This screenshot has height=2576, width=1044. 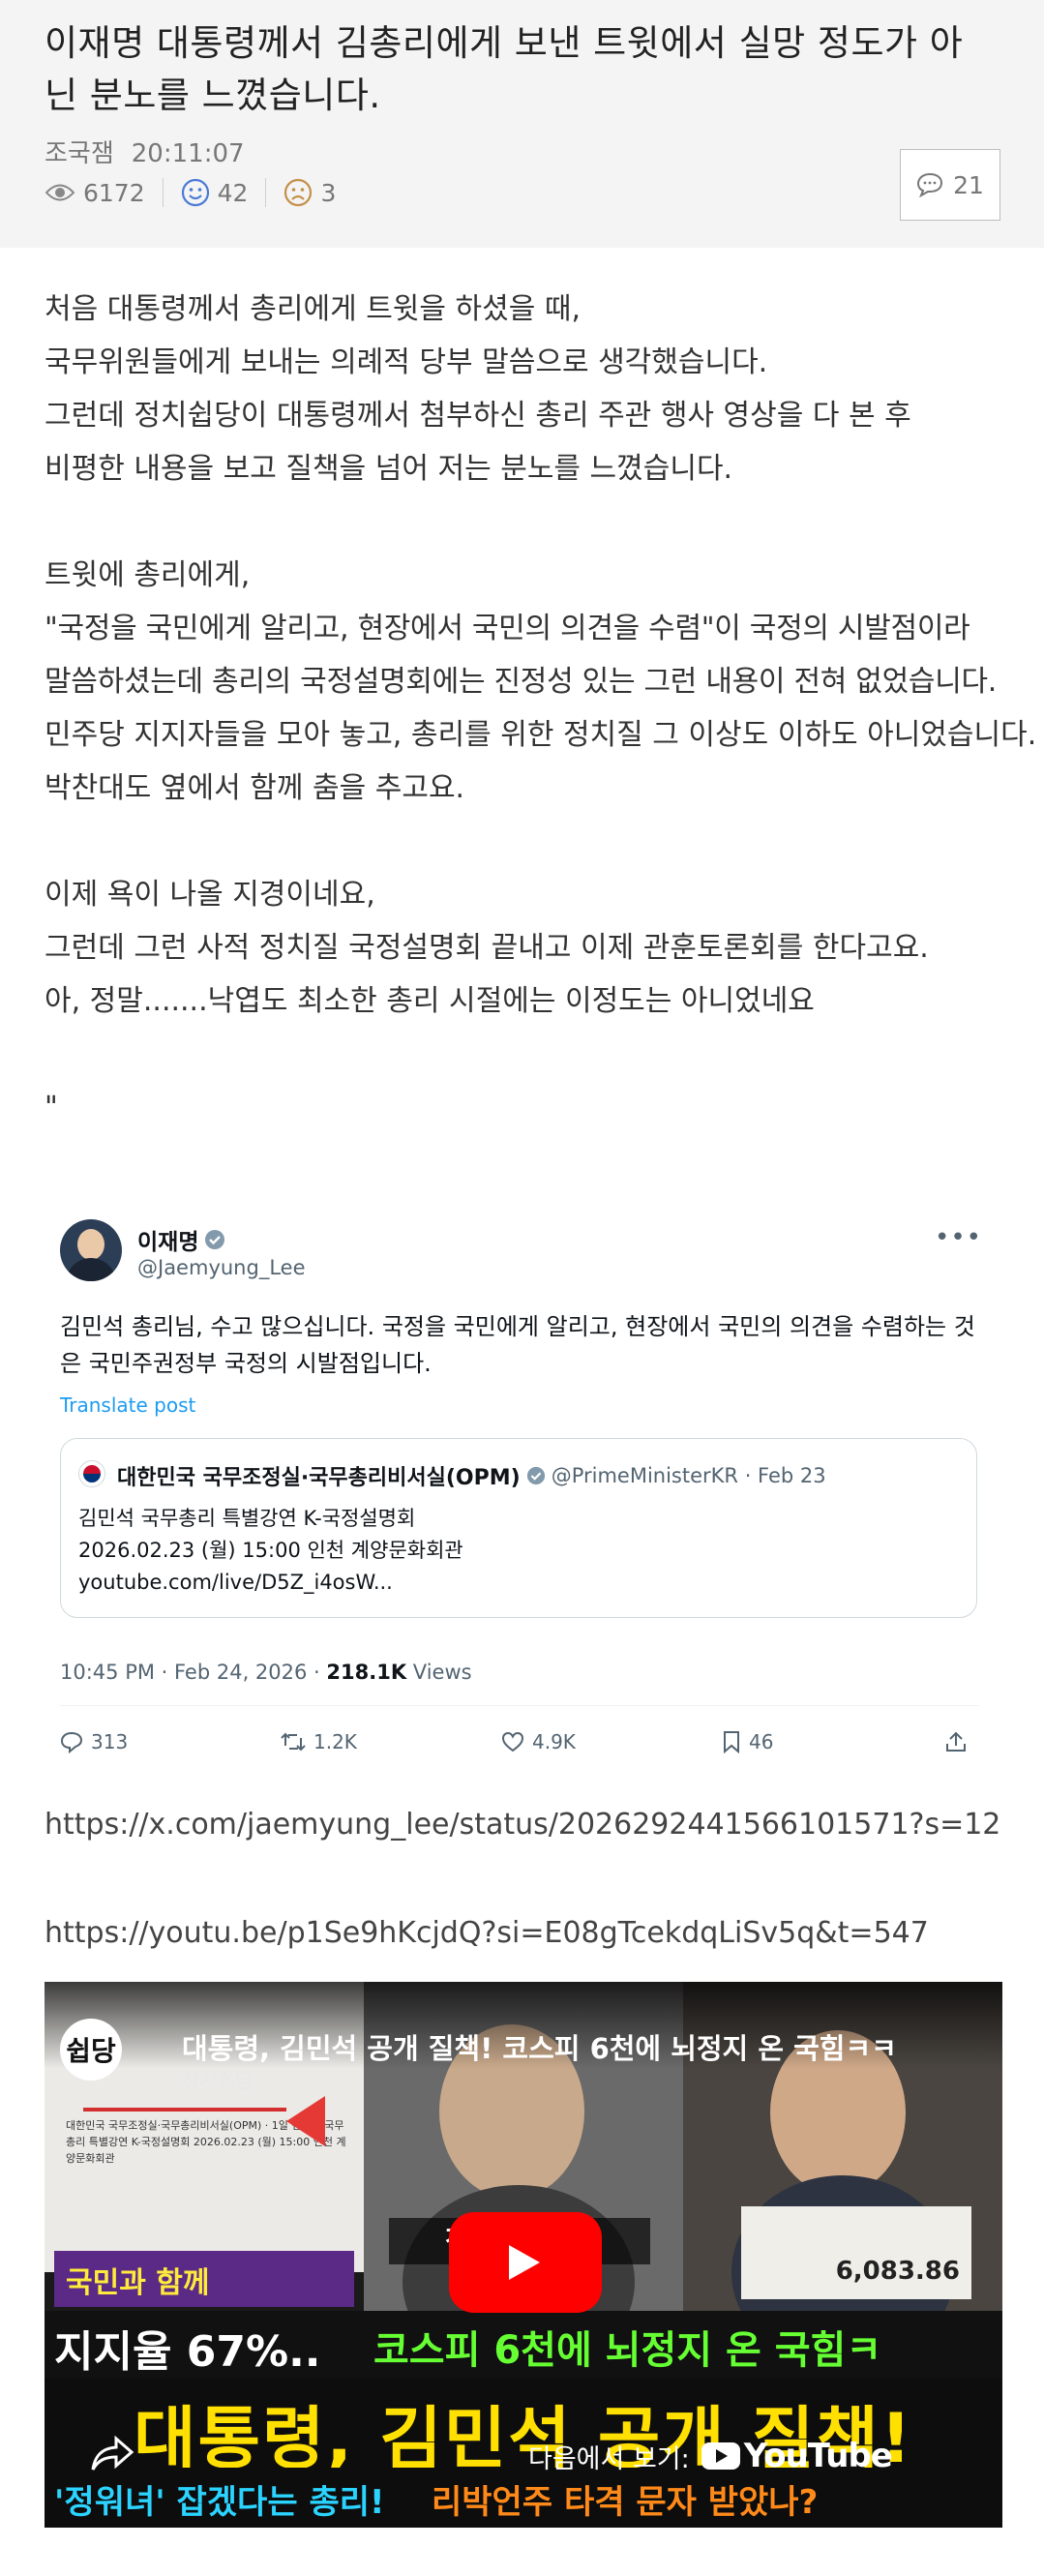 I want to click on retweet-icon, so click(x=293, y=1742).